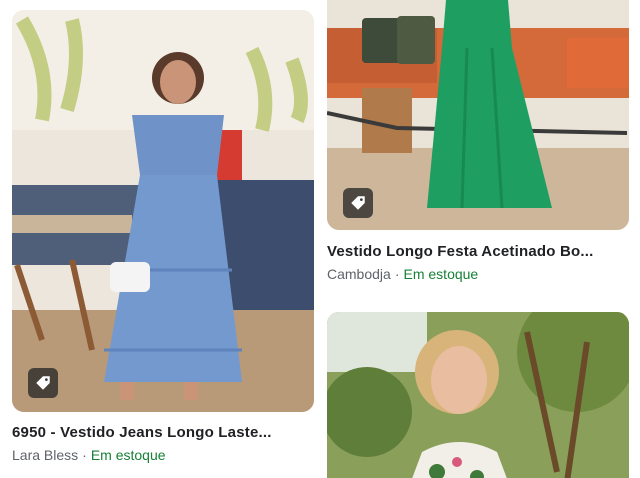  I want to click on result-meta: Lara Bless · Em estoque, so click(89, 455).